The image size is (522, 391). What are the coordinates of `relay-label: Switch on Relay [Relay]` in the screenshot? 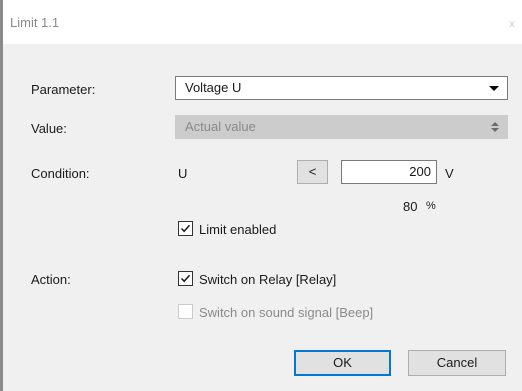 It's located at (268, 279).